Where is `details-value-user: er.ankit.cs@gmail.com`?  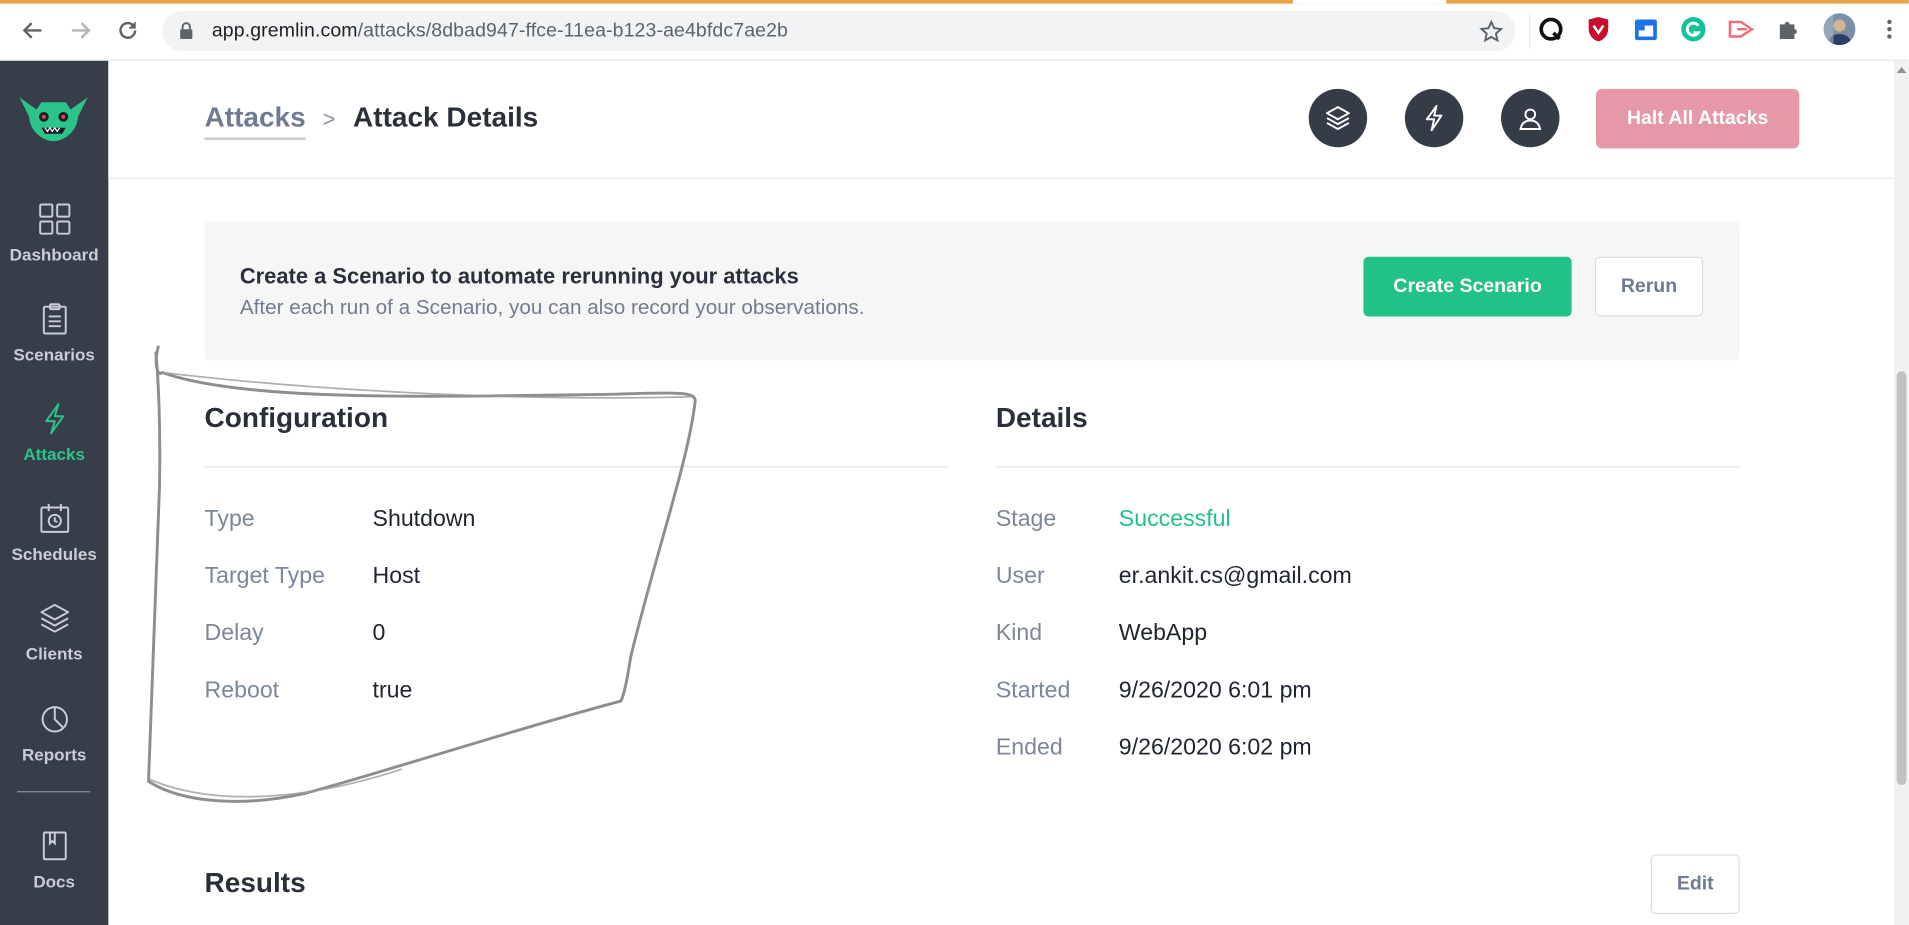
details-value-user: er.ankit.cs@gmail.com is located at coordinates (1235, 576).